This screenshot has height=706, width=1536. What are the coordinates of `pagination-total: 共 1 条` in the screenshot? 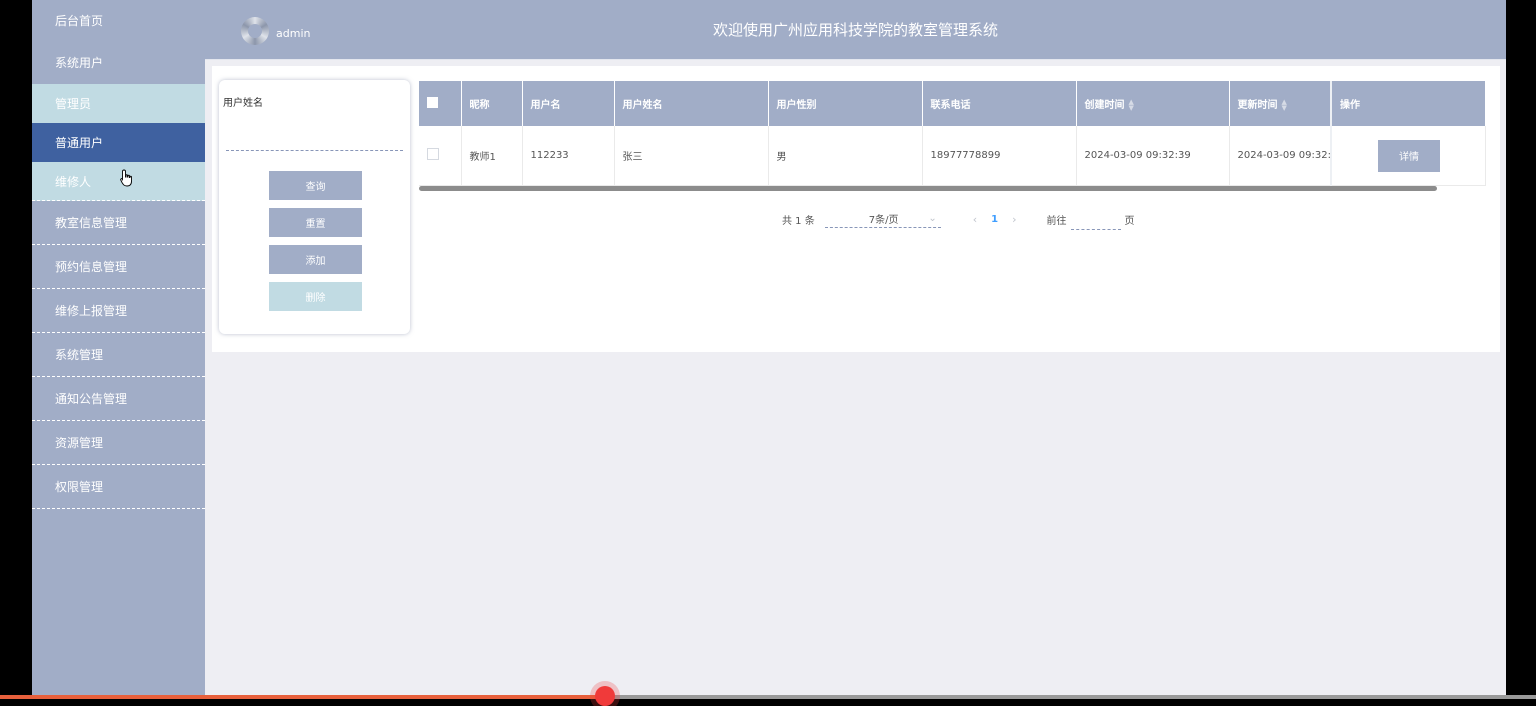 It's located at (798, 221).